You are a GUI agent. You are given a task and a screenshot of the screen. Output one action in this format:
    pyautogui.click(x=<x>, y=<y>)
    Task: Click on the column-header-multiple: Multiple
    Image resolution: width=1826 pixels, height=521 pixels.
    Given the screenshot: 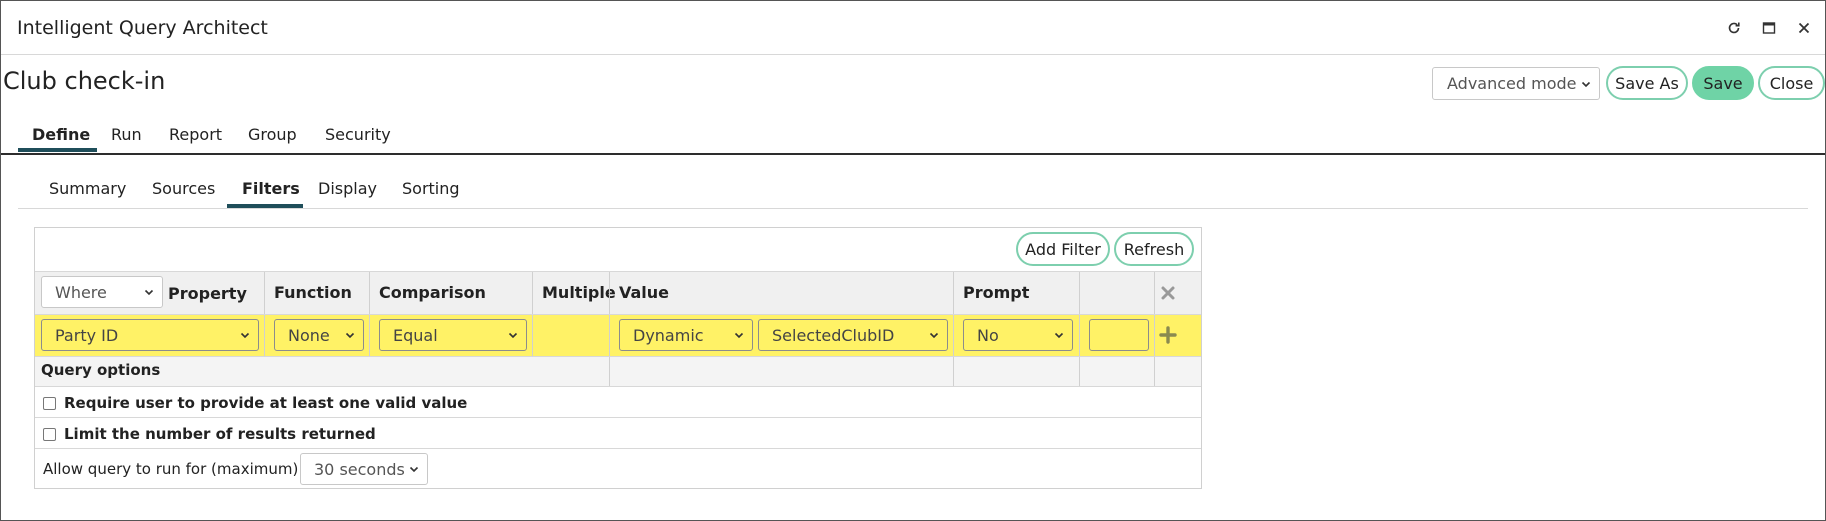 What is the action you would take?
    pyautogui.click(x=579, y=292)
    